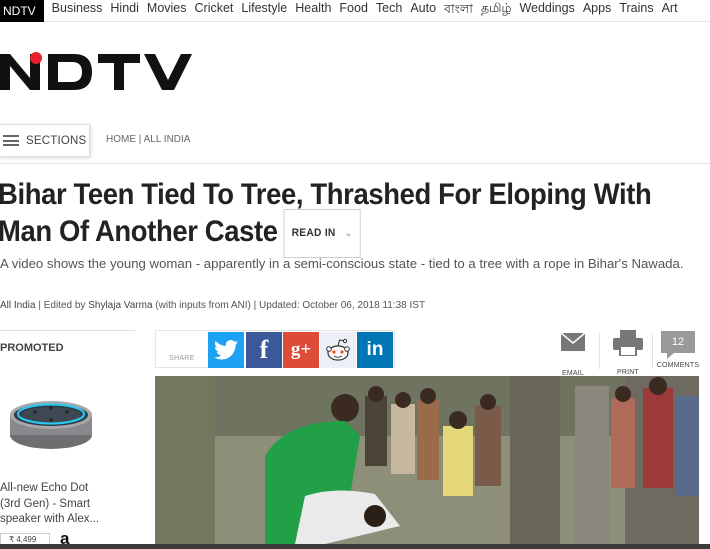 The width and height of the screenshot is (710, 549). I want to click on email-button: EMAIL, so click(573, 353).